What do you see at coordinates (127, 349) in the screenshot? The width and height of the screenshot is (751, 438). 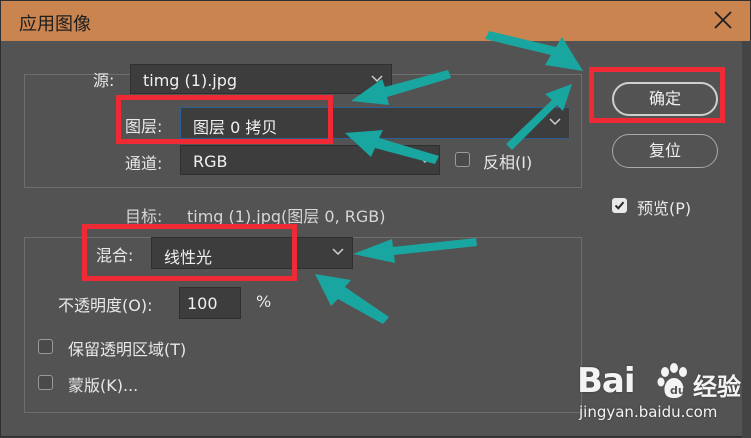 I see `preserve-transparency-label: 保留透明区域(T)` at bounding box center [127, 349].